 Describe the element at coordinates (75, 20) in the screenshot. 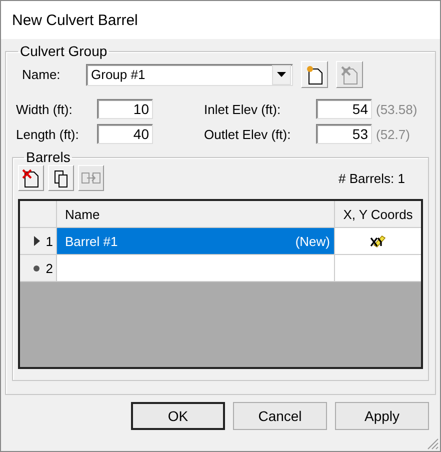

I see `window-title: New Culvert Barrel` at that location.